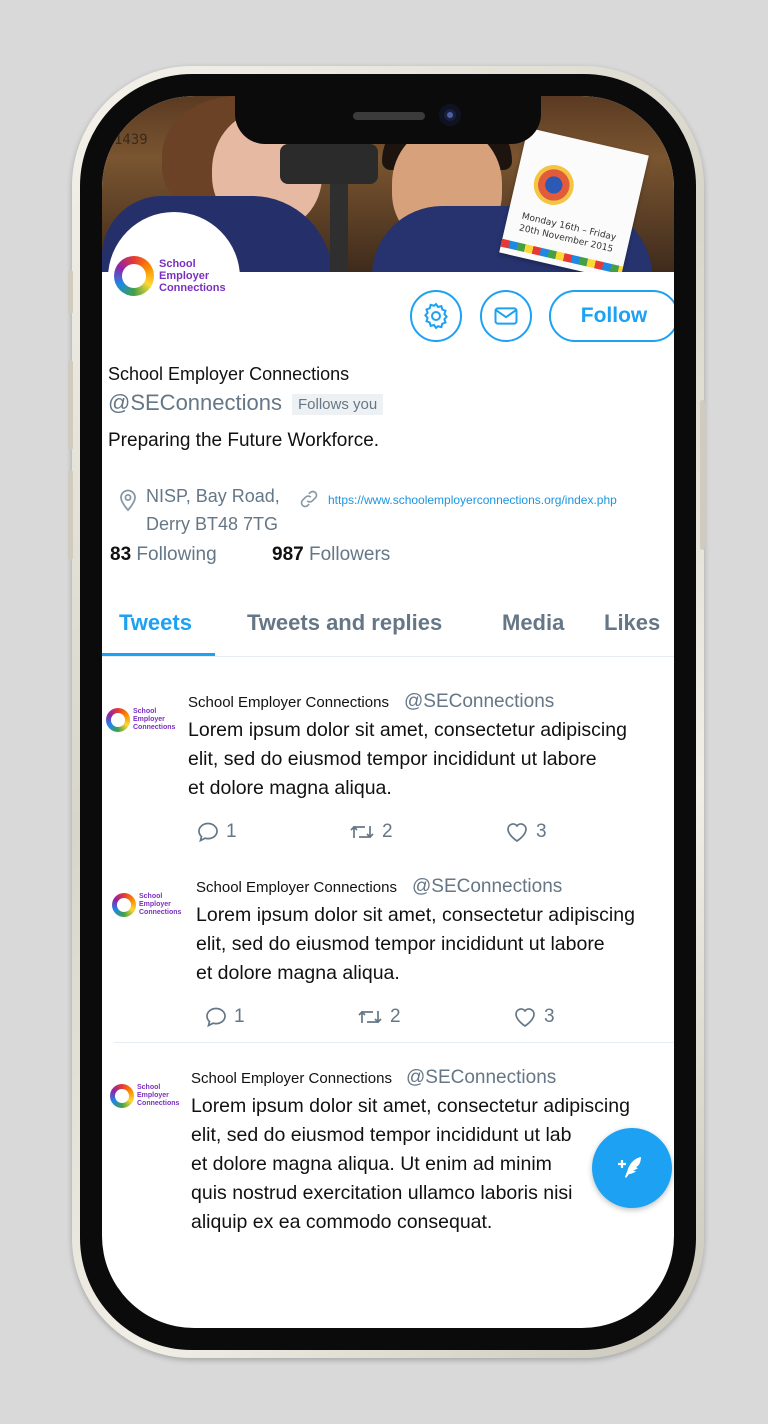 This screenshot has height=1424, width=768. Describe the element at coordinates (121, 554) in the screenshot. I see `following-count: 83` at that location.